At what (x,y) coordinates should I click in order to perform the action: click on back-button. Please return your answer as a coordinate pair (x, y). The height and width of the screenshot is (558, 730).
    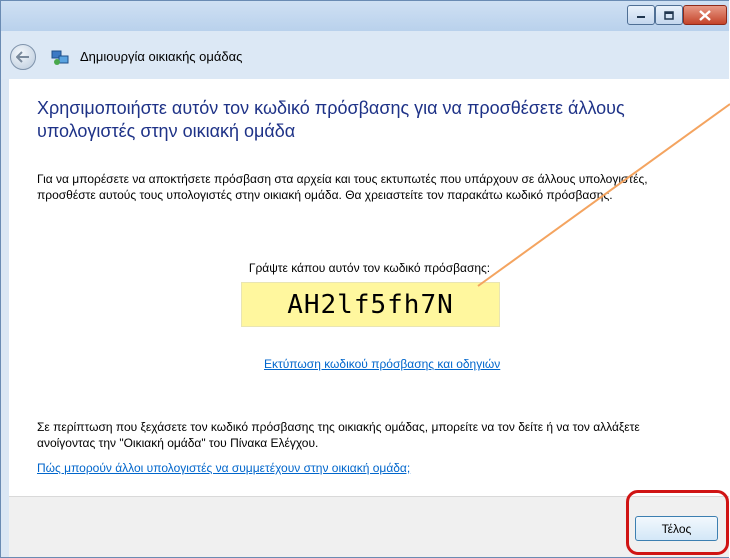
    Looking at the image, I should click on (23, 57).